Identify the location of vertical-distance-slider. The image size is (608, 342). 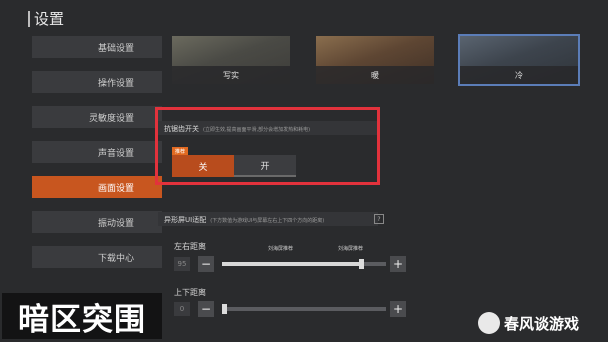
(304, 309).